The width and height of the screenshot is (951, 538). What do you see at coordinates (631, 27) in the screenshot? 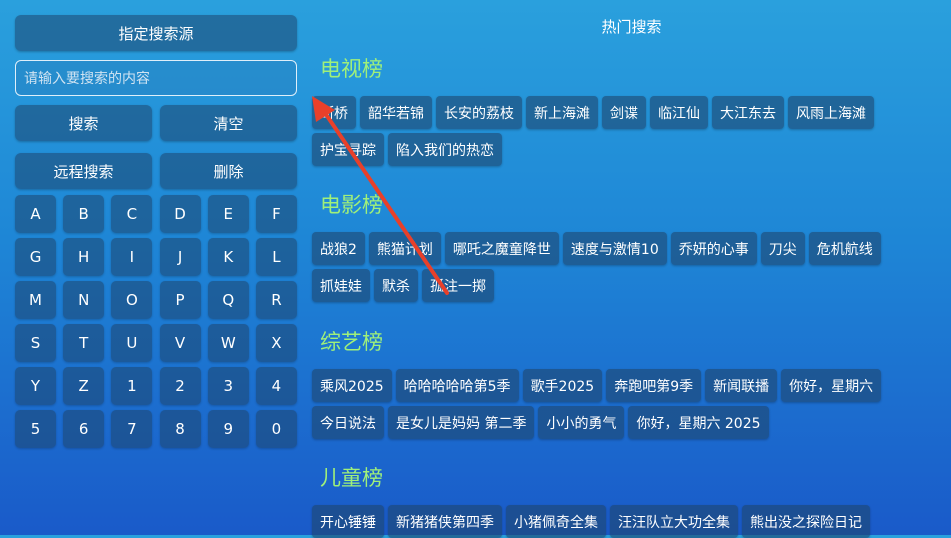
I see `hot-search-title: 热门搜索` at bounding box center [631, 27].